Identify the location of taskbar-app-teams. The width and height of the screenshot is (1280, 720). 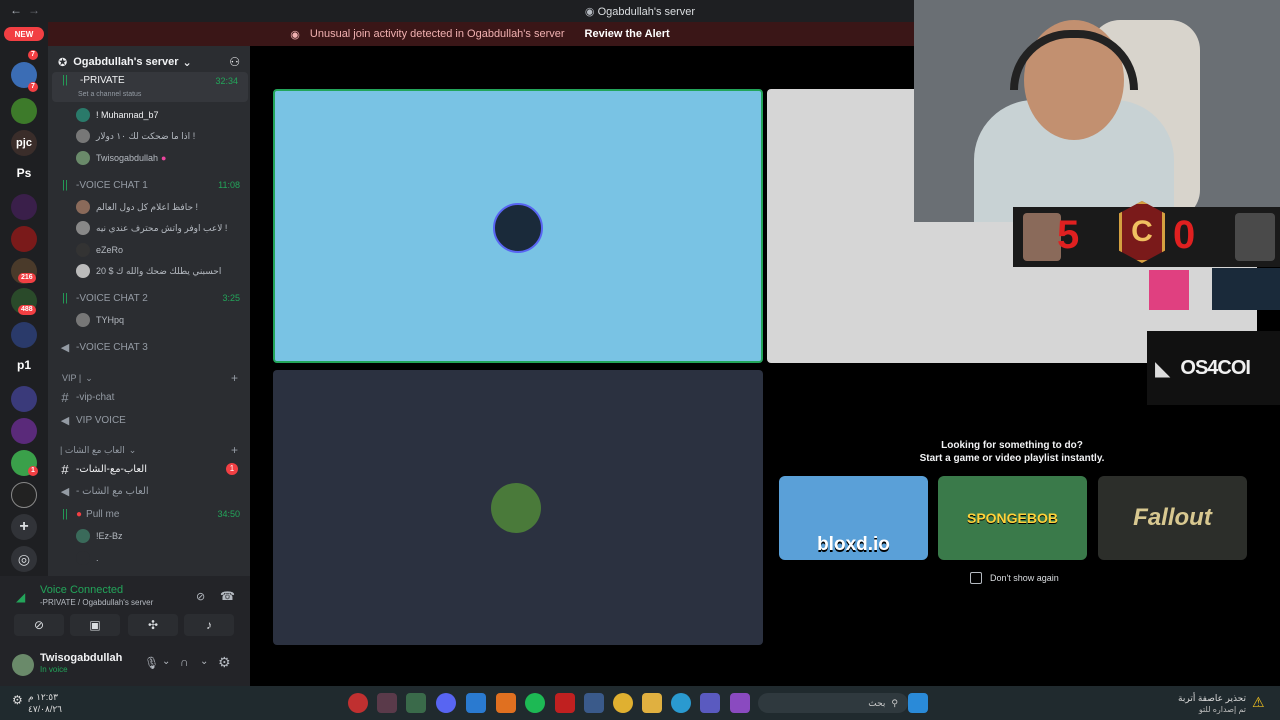
(710, 703).